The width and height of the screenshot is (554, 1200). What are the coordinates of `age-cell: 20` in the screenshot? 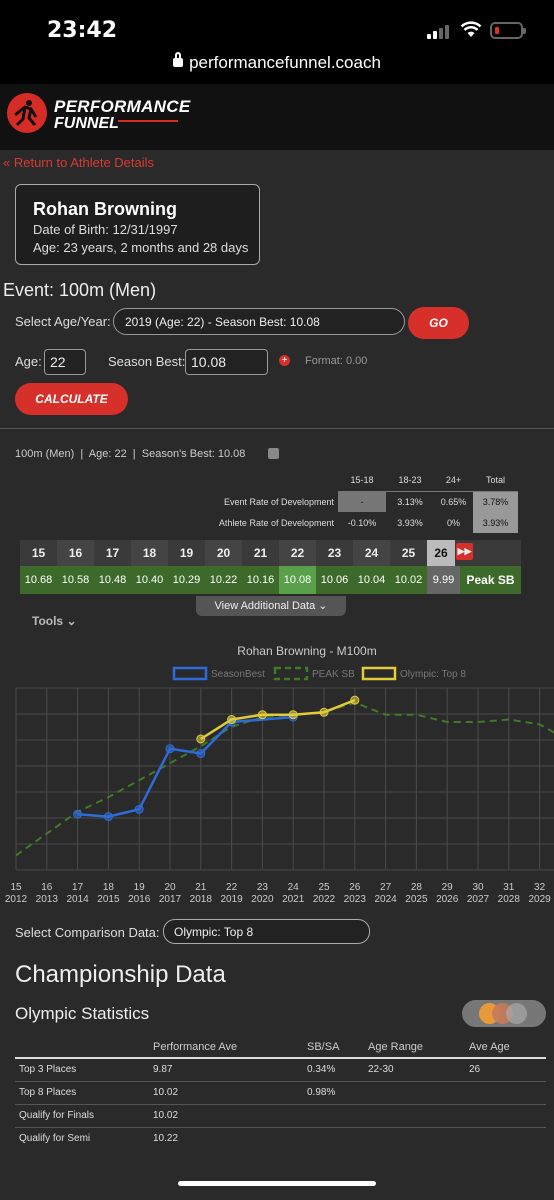 It's located at (223, 553).